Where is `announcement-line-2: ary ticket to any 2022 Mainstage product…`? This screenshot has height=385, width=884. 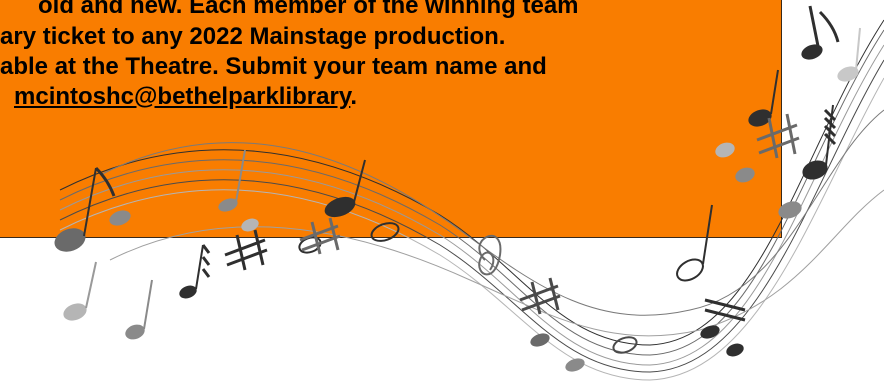 announcement-line-2: ary ticket to any 2022 Mainstage product… is located at coordinates (253, 36).